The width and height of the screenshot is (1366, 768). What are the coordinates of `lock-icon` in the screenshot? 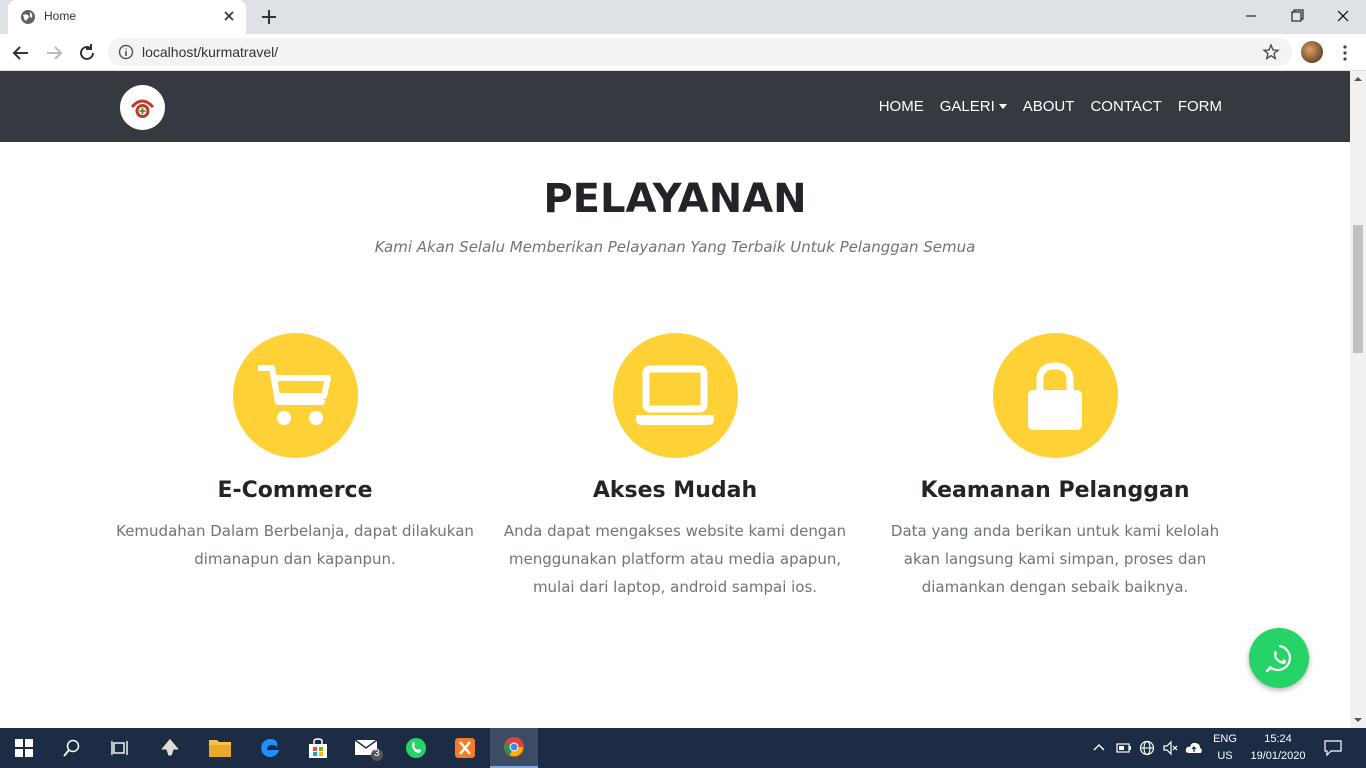 It's located at (1055, 395).